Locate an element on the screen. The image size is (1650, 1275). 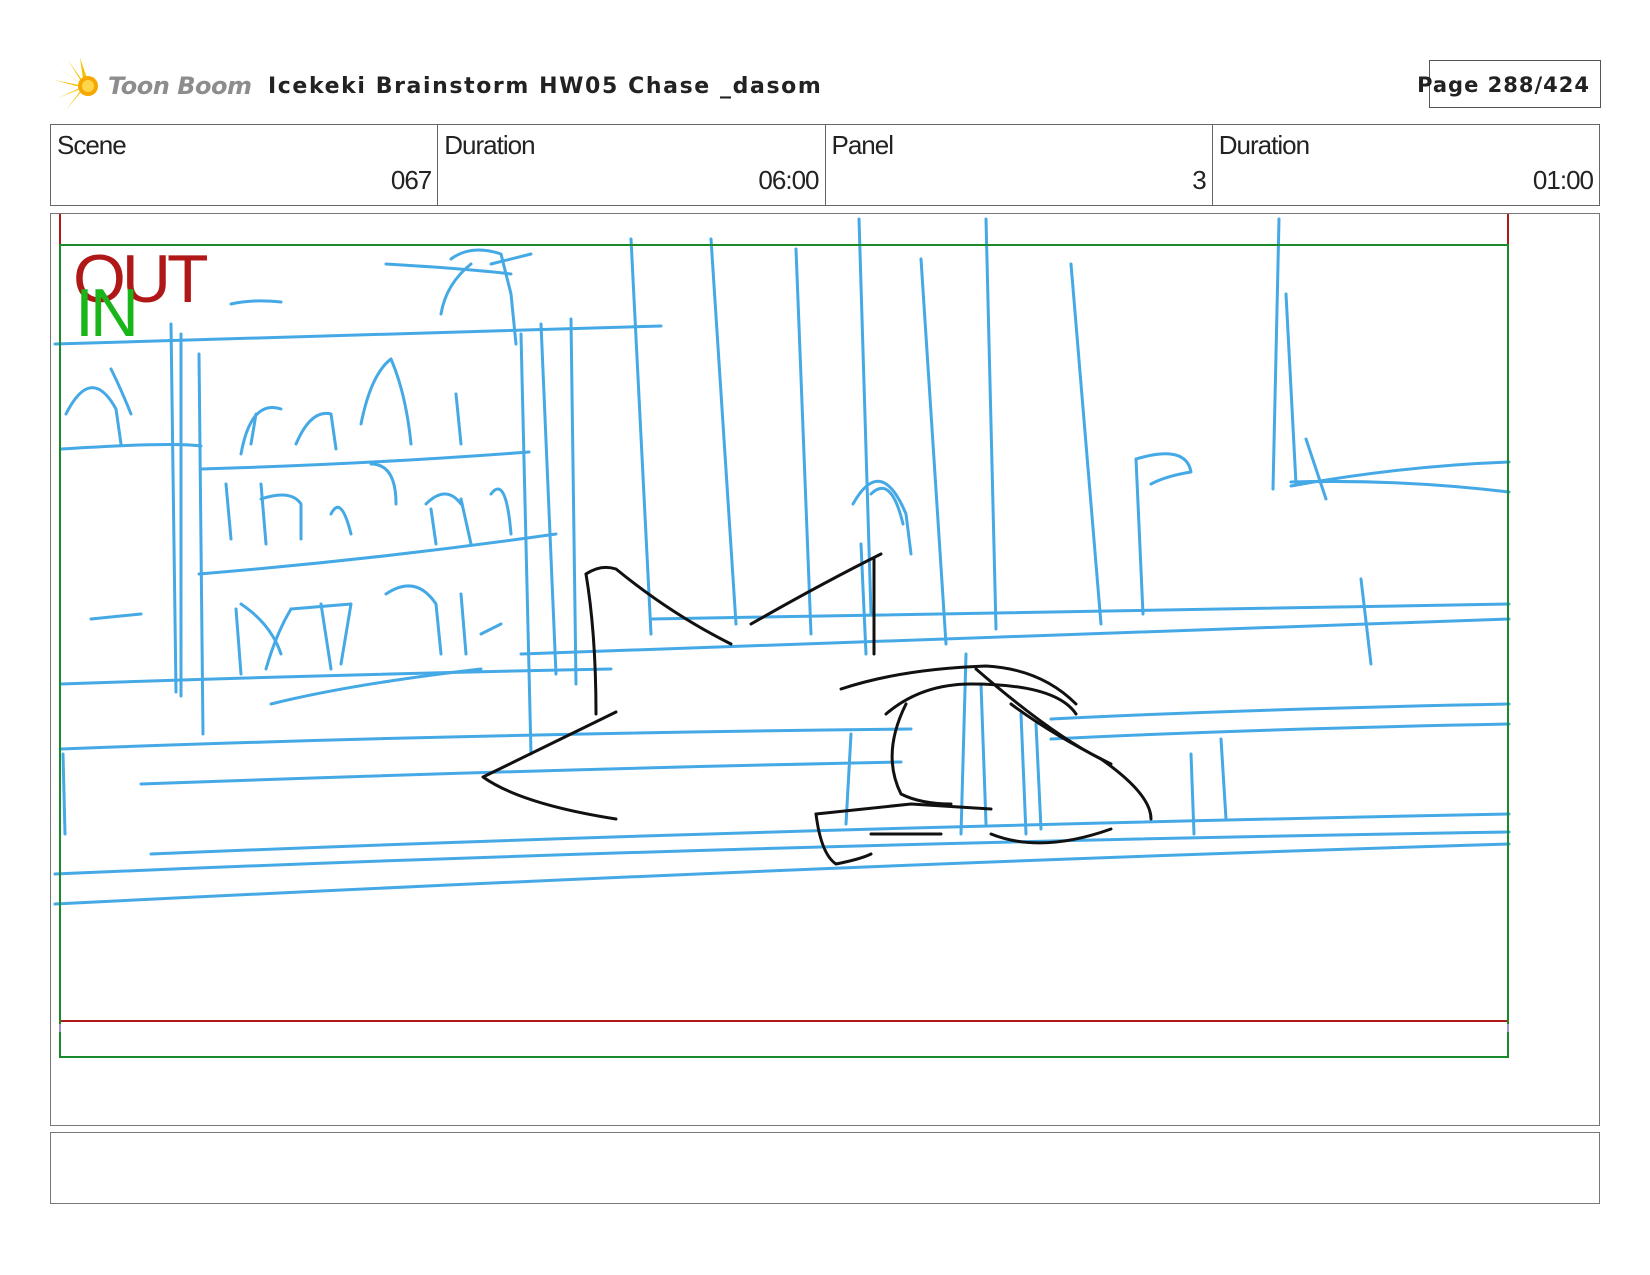
scene-cell: Scene 067 is located at coordinates (245, 165).